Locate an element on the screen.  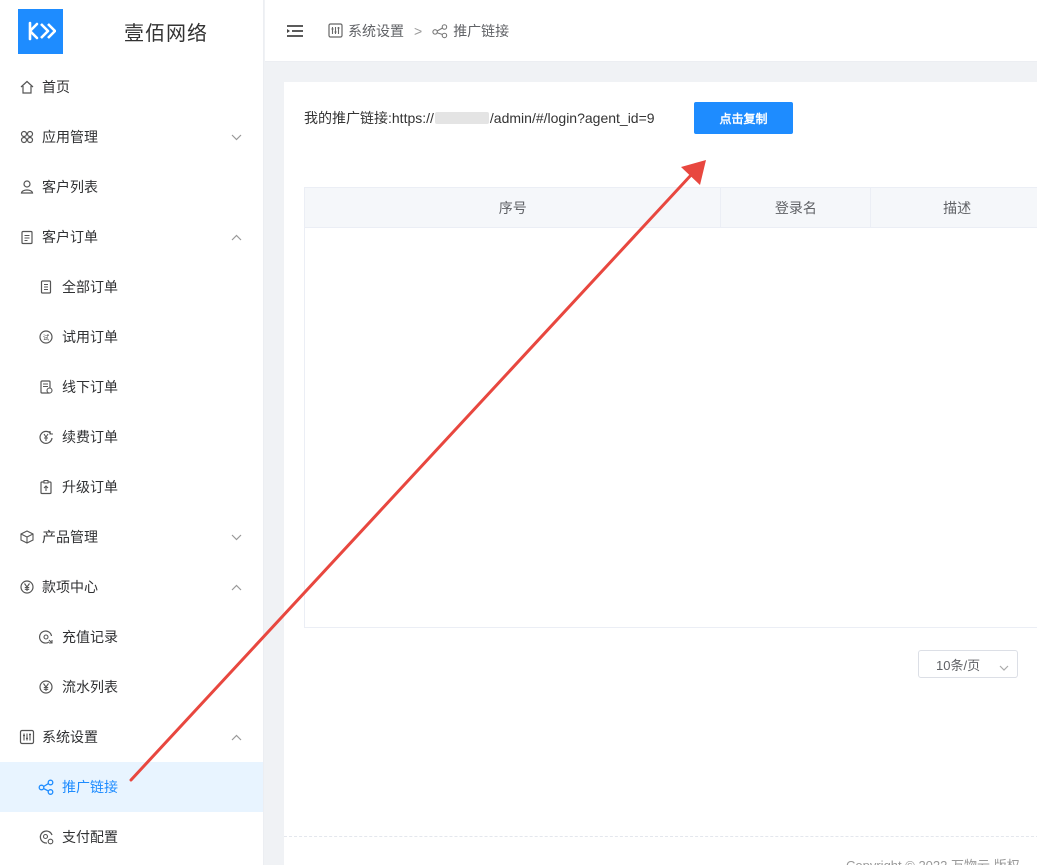
home-icon is located at coordinates (27, 87).